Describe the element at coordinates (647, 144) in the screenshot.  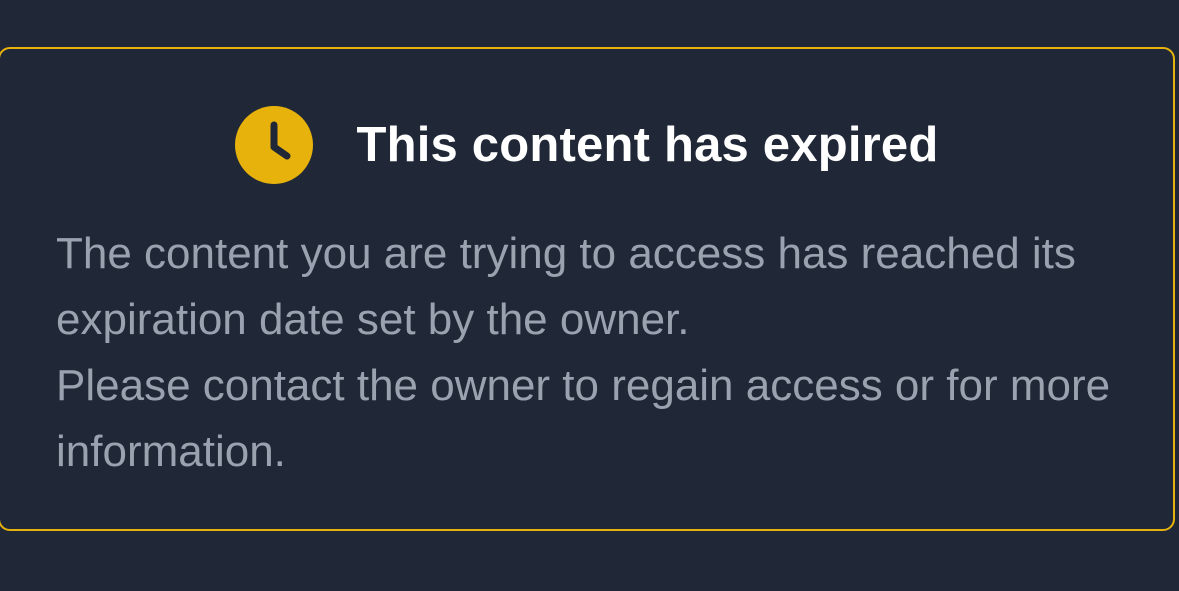
I see `notice-title: This content has expired` at that location.